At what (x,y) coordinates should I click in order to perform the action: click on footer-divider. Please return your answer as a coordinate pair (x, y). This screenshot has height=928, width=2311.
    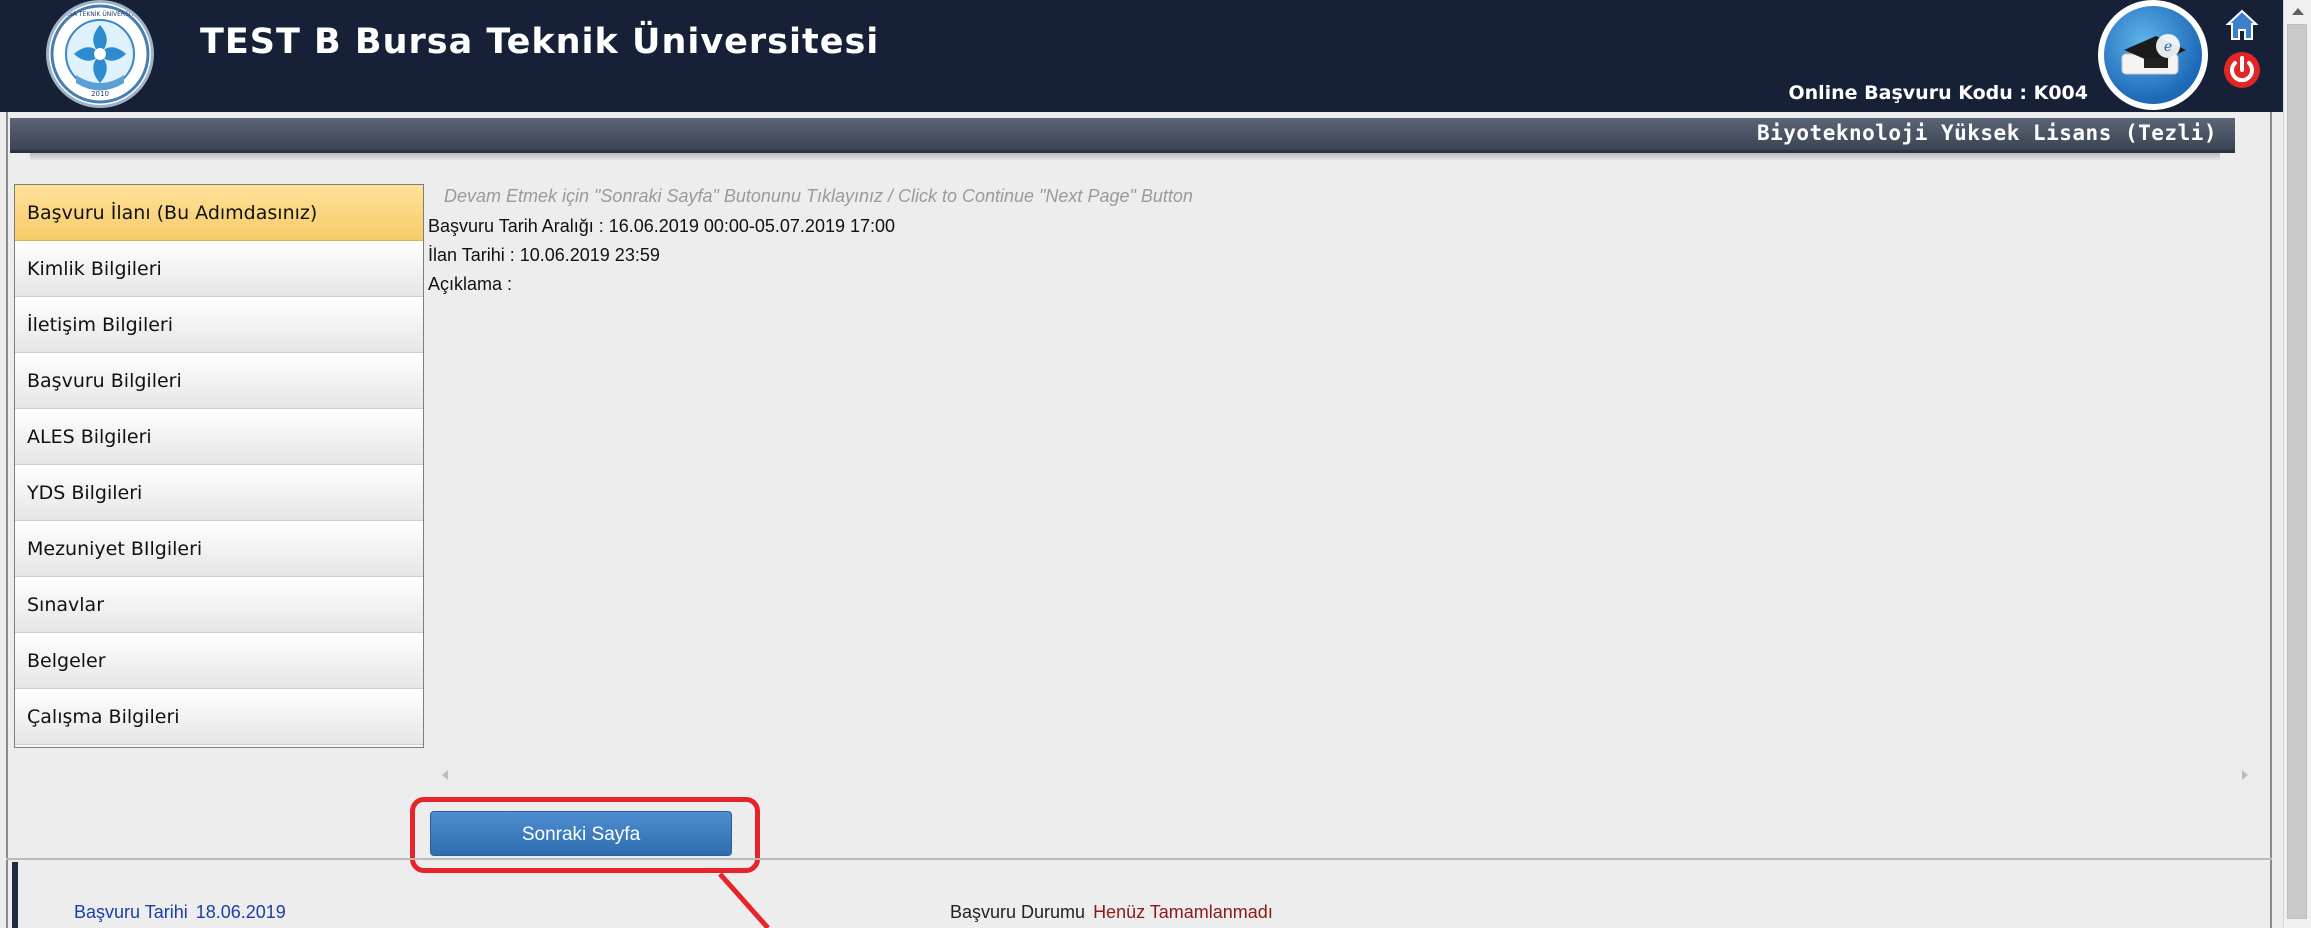
    Looking at the image, I should click on (1139, 859).